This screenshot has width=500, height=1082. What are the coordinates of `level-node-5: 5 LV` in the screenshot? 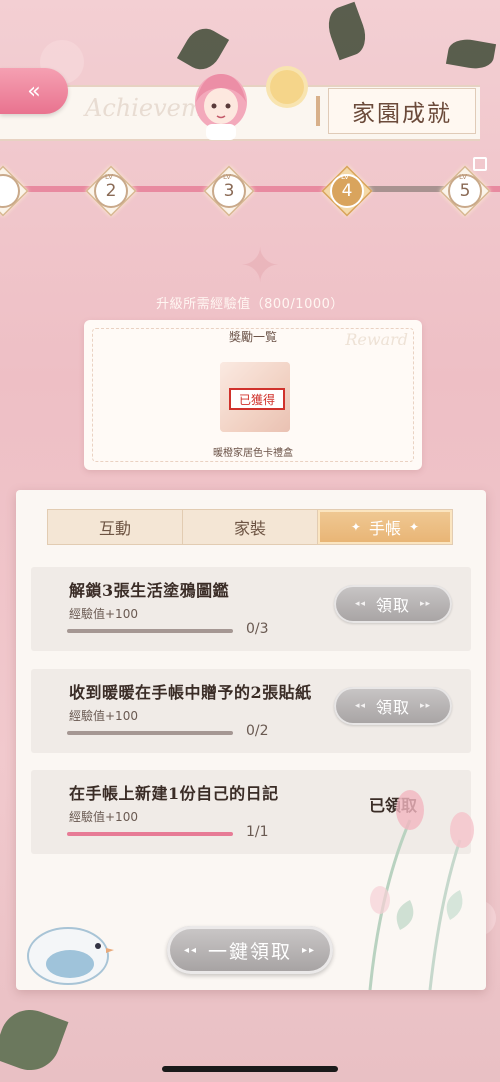 It's located at (465, 191).